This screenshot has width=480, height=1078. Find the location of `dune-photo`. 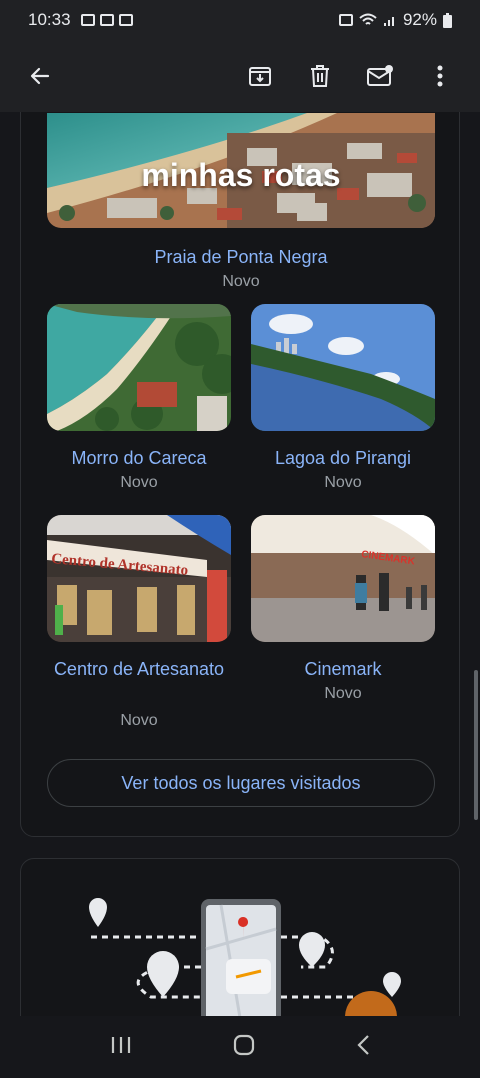

dune-photo is located at coordinates (139, 367).